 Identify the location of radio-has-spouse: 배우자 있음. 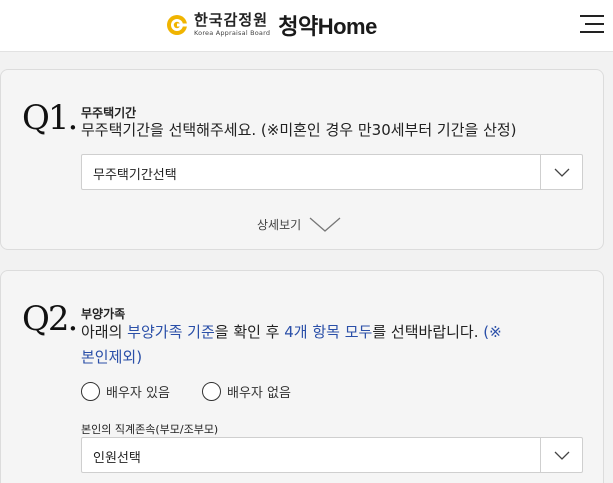
(125, 391).